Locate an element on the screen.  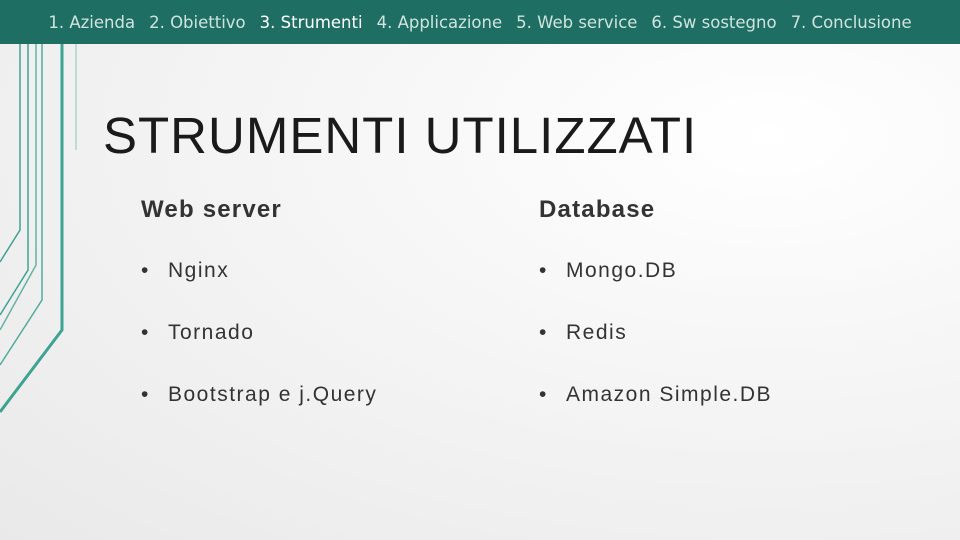
list-item: • Tornado is located at coordinates (259, 335).